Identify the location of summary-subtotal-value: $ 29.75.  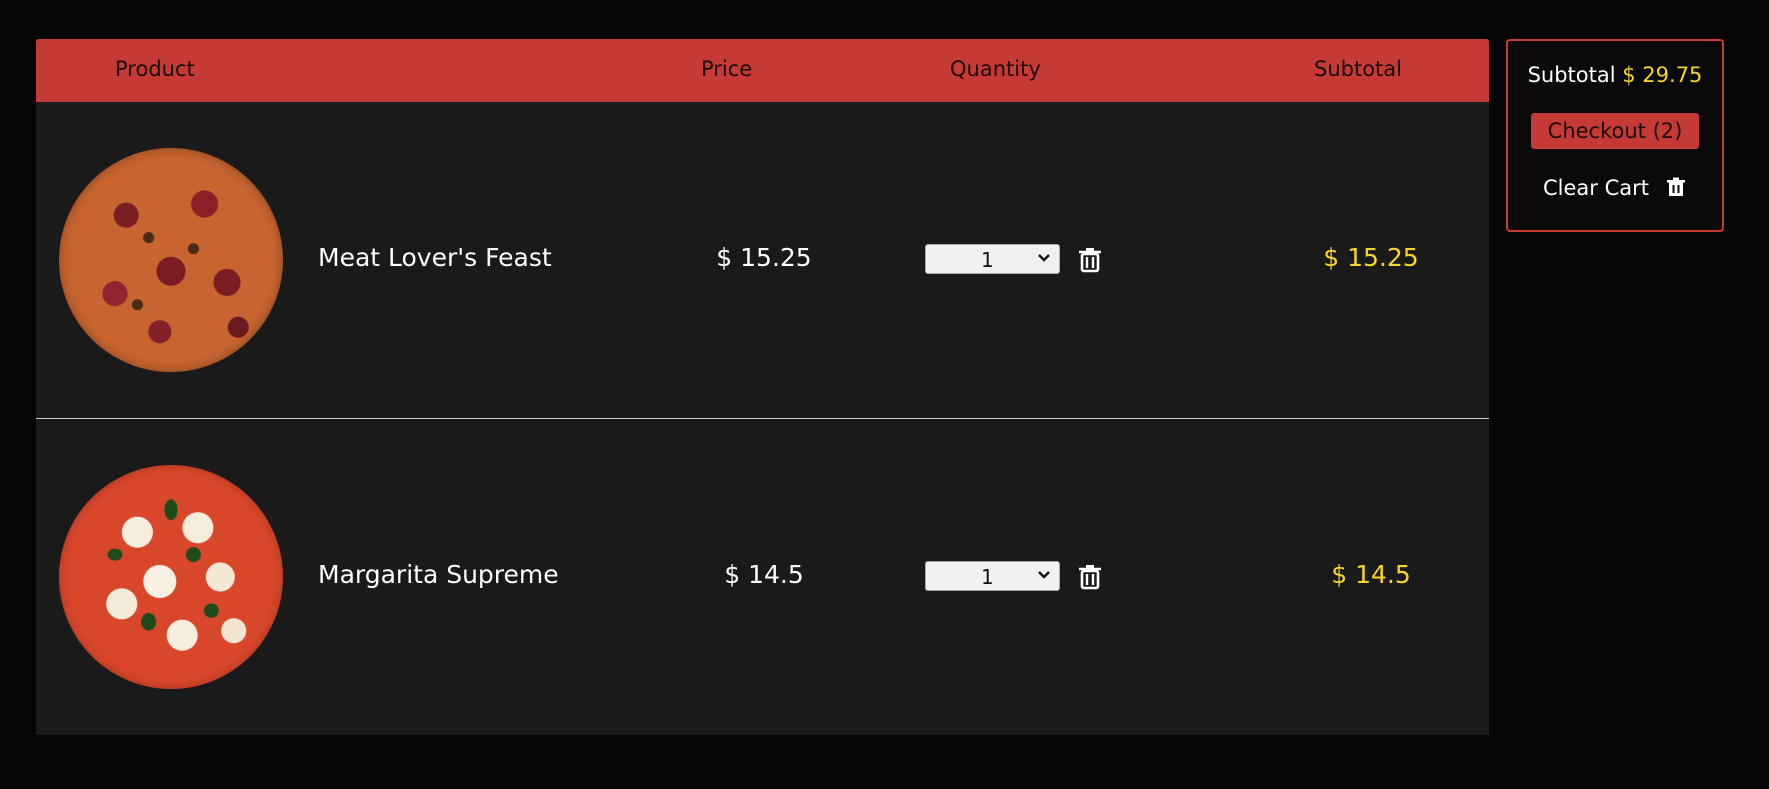
(1662, 75).